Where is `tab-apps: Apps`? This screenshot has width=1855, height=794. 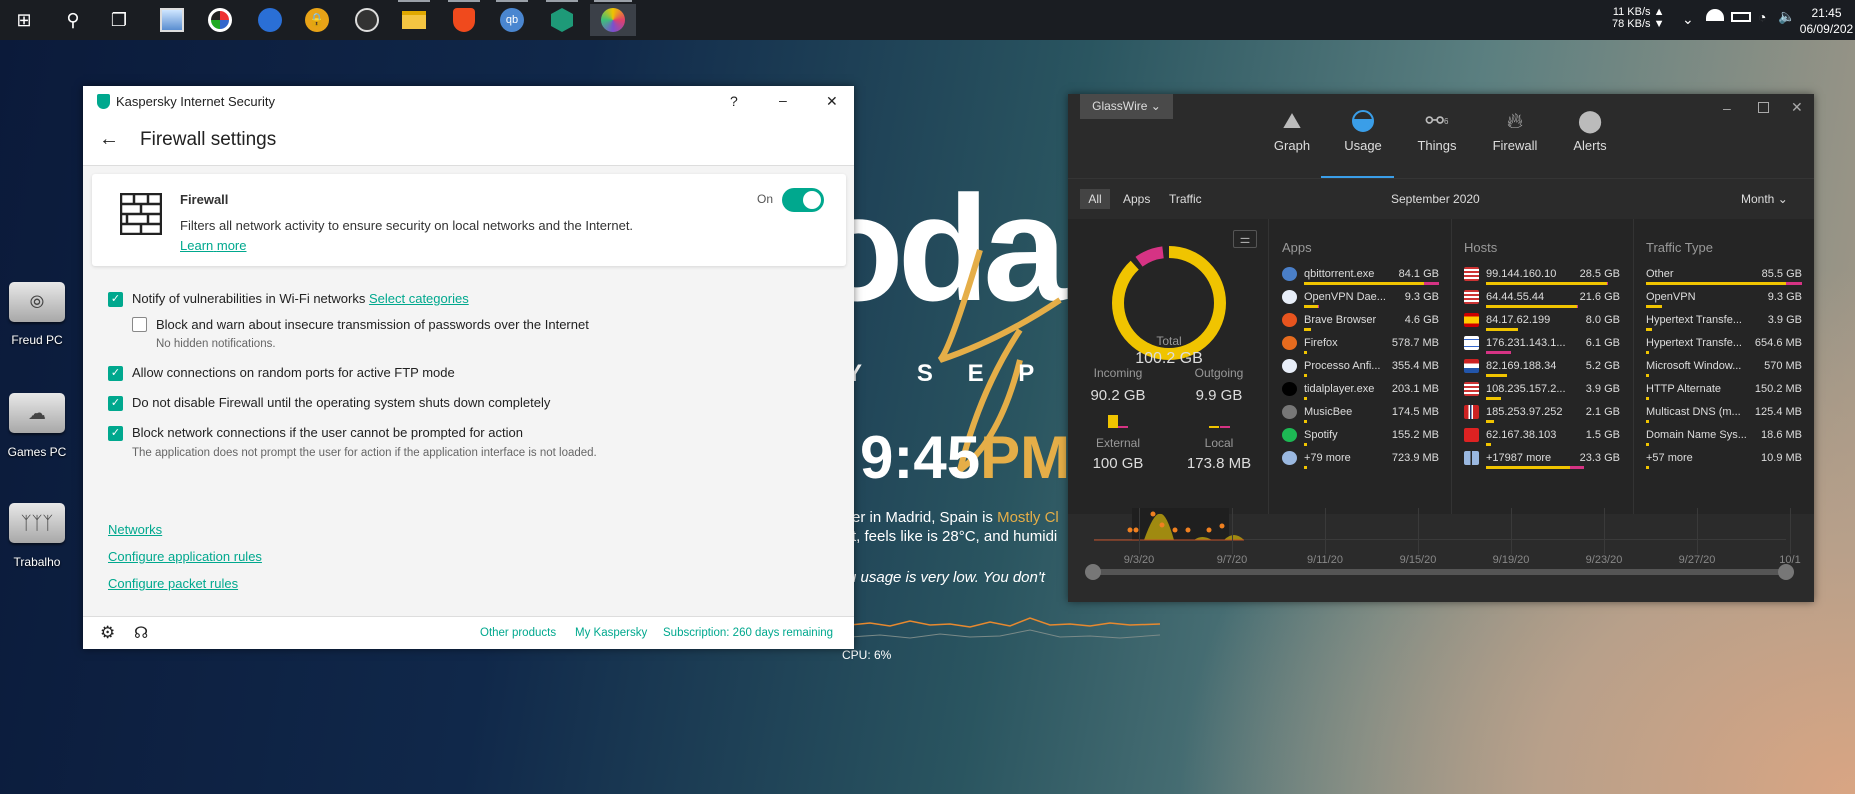 tab-apps: Apps is located at coordinates (1136, 199).